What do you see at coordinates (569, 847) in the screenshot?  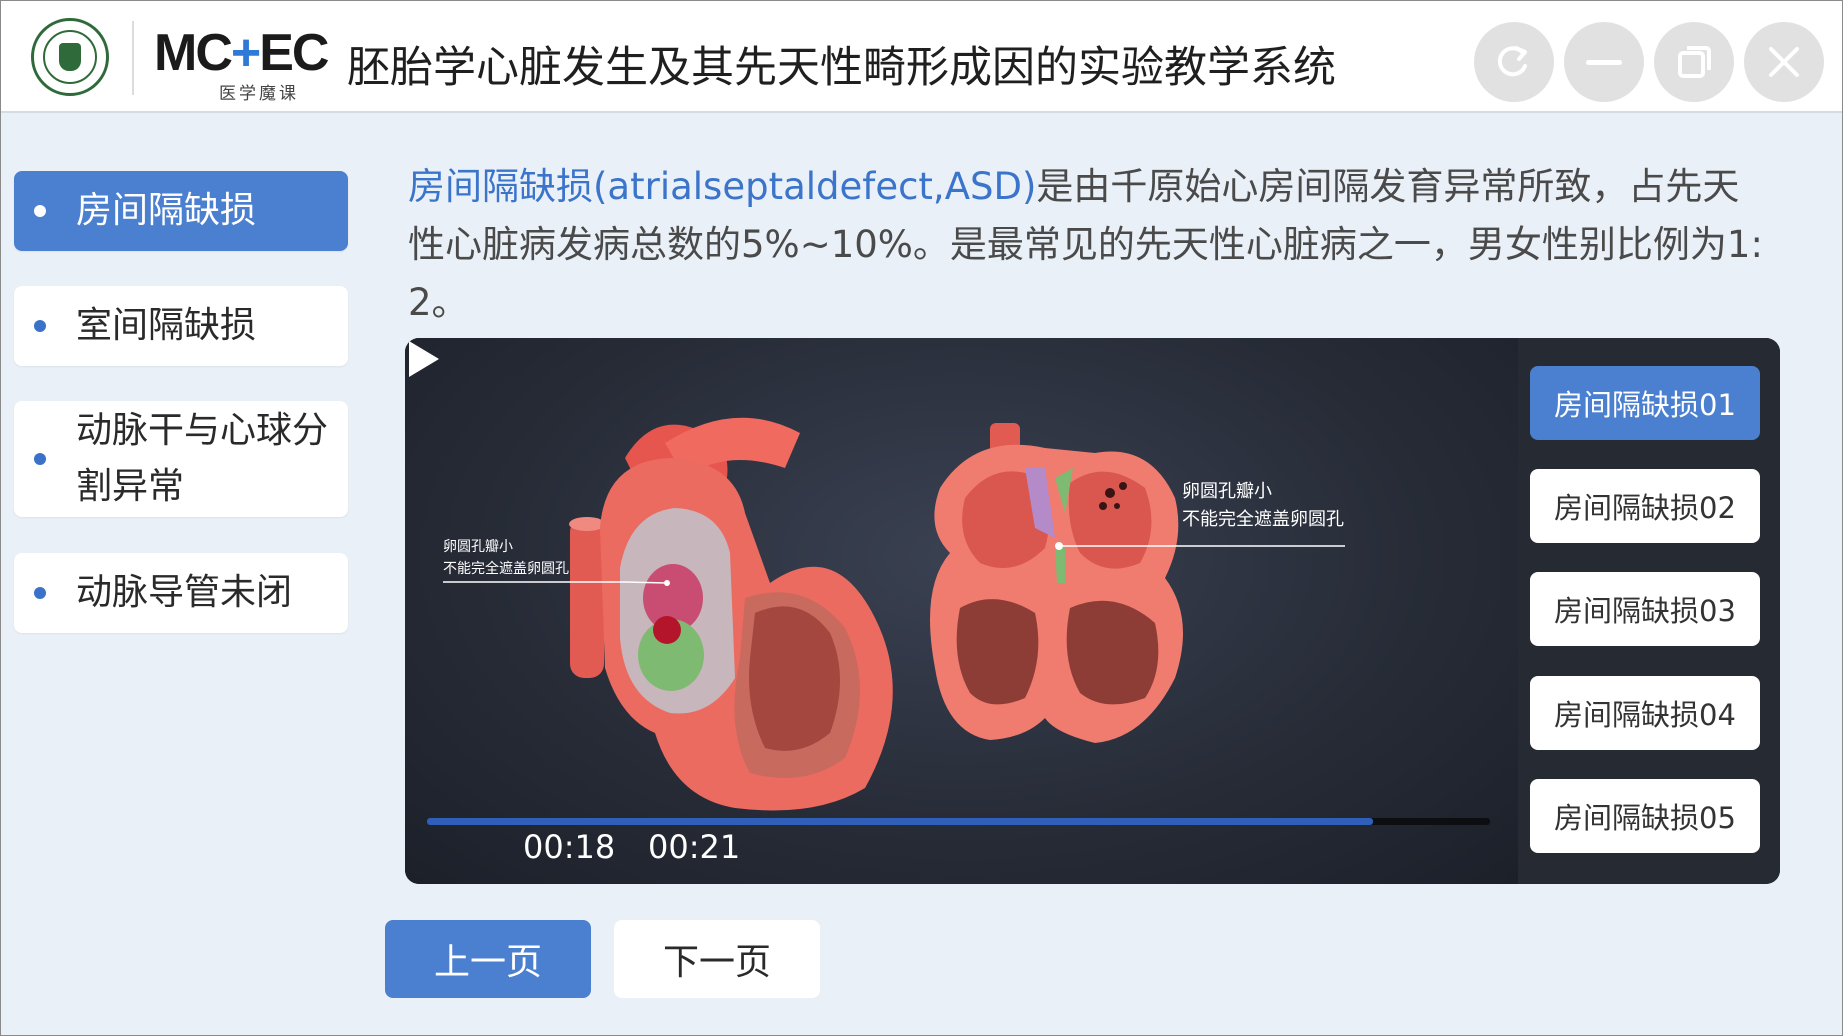 I see `current-time: 00:18` at bounding box center [569, 847].